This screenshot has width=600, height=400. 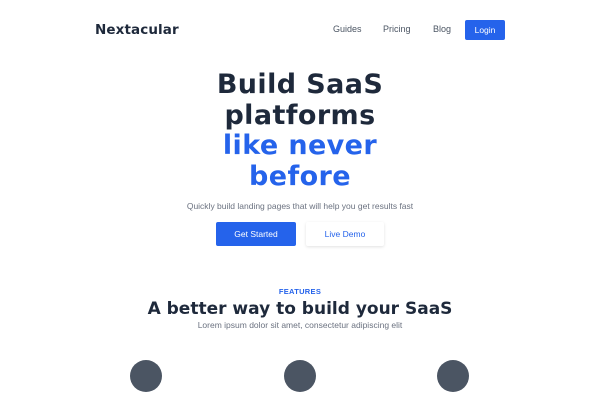 I want to click on live-demo-button: Live Demo, so click(x=345, y=234).